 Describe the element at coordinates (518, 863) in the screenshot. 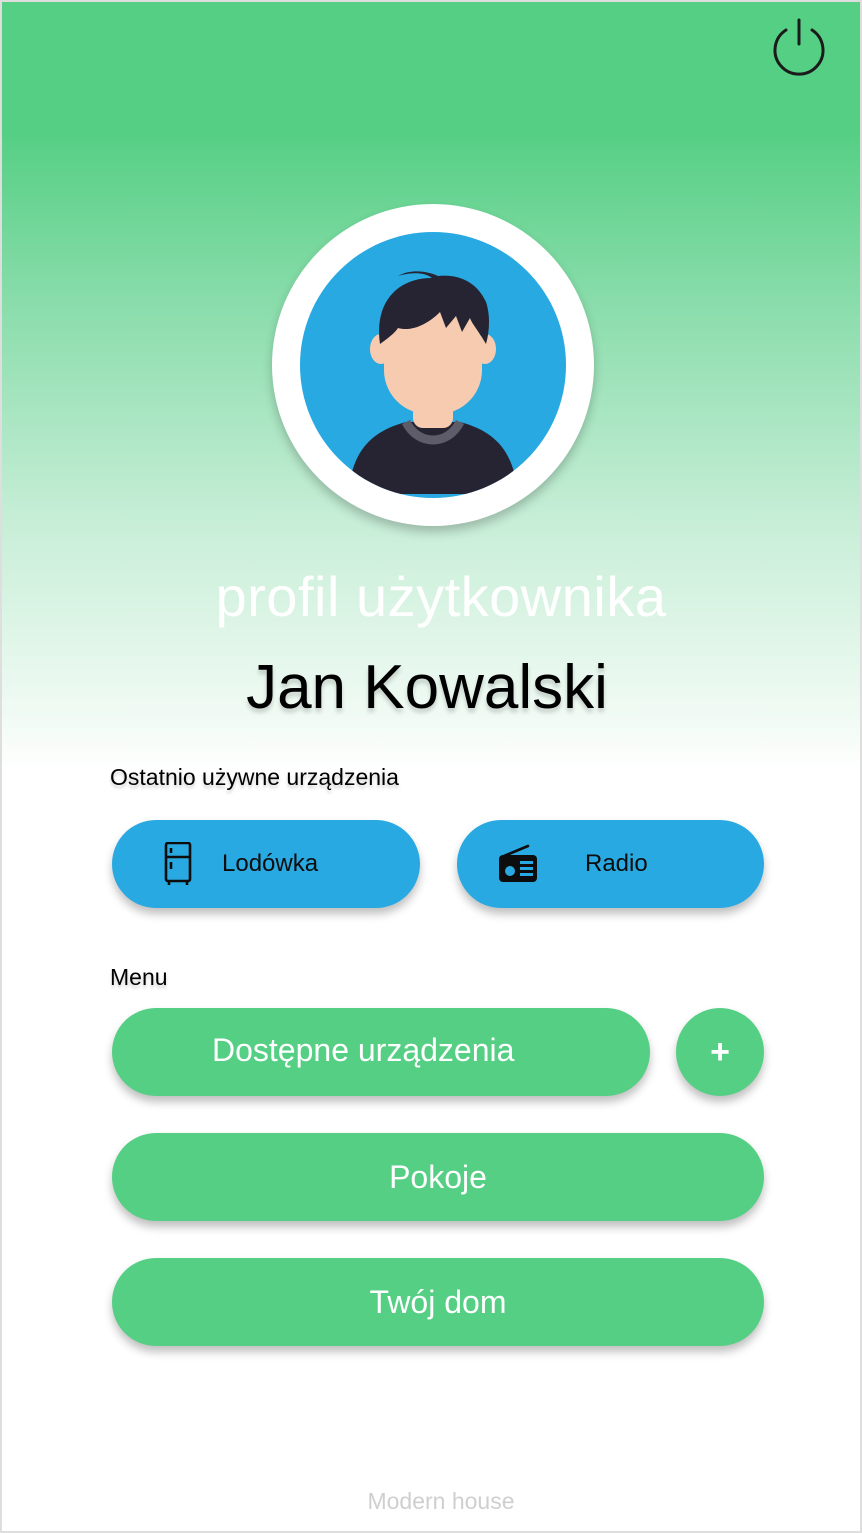

I see `radio-icon` at that location.